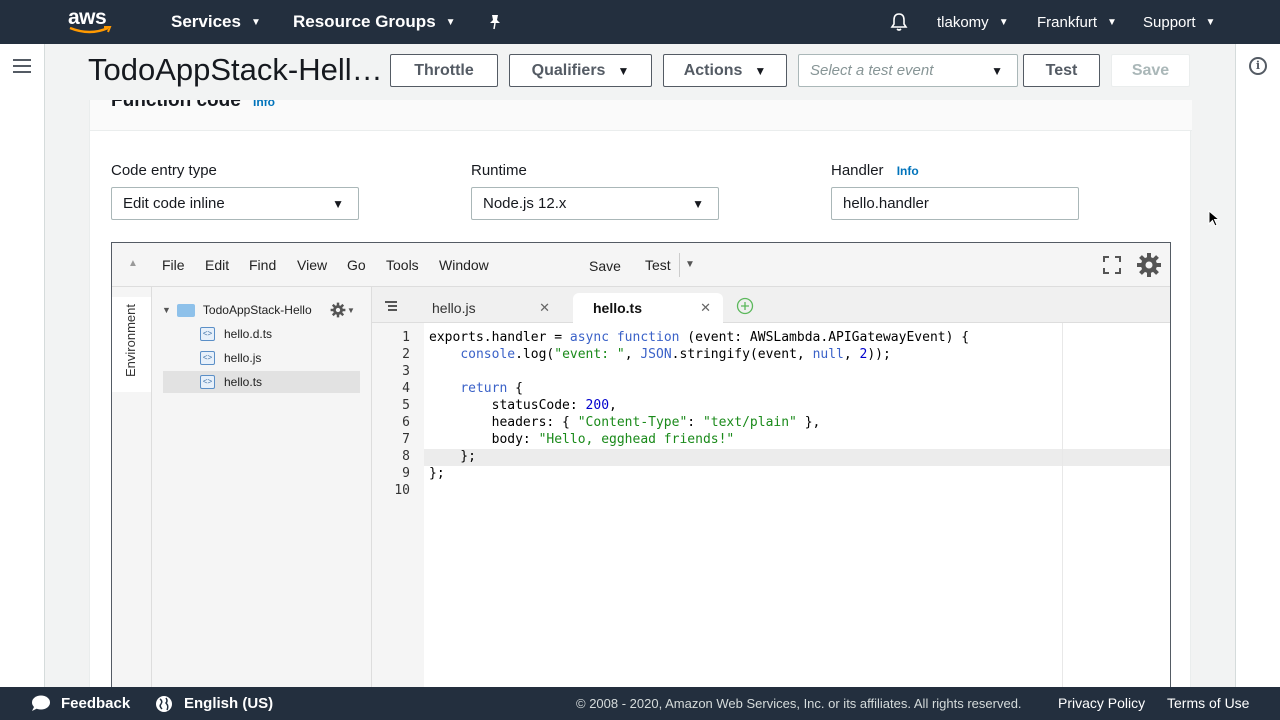 Image resolution: width=1280 pixels, height=720 pixels. I want to click on hamburger-menu-icon, so click(22, 66).